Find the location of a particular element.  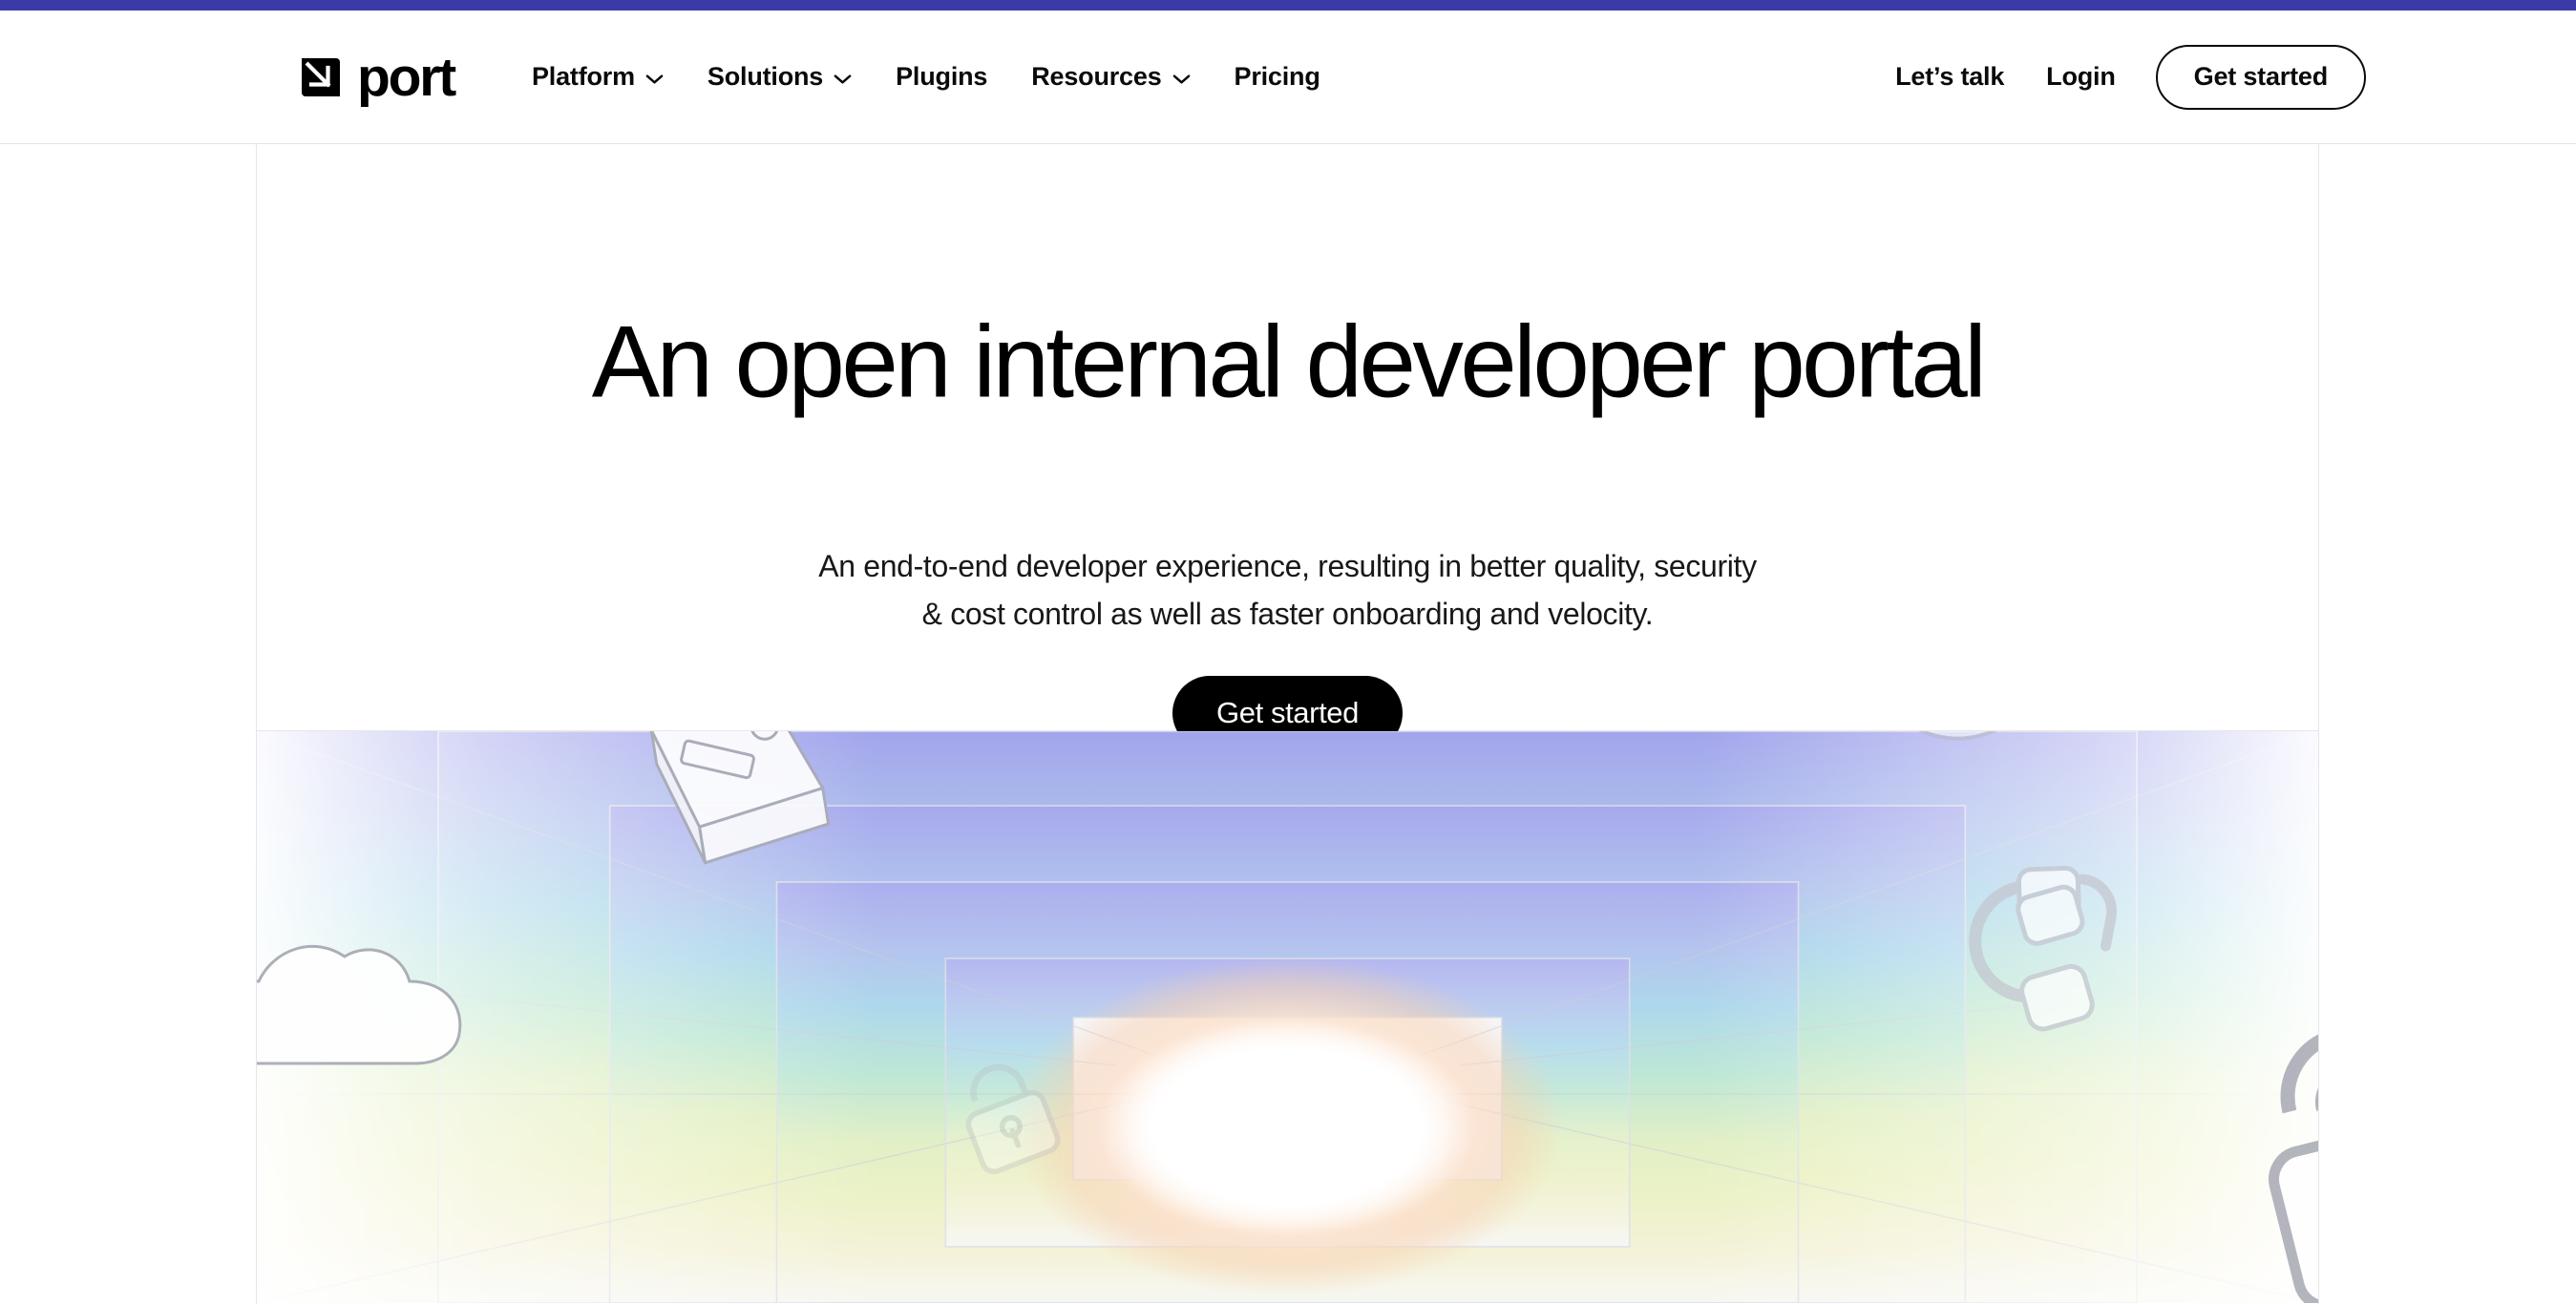

port-arrow-square-logo-icon is located at coordinates (321, 76).